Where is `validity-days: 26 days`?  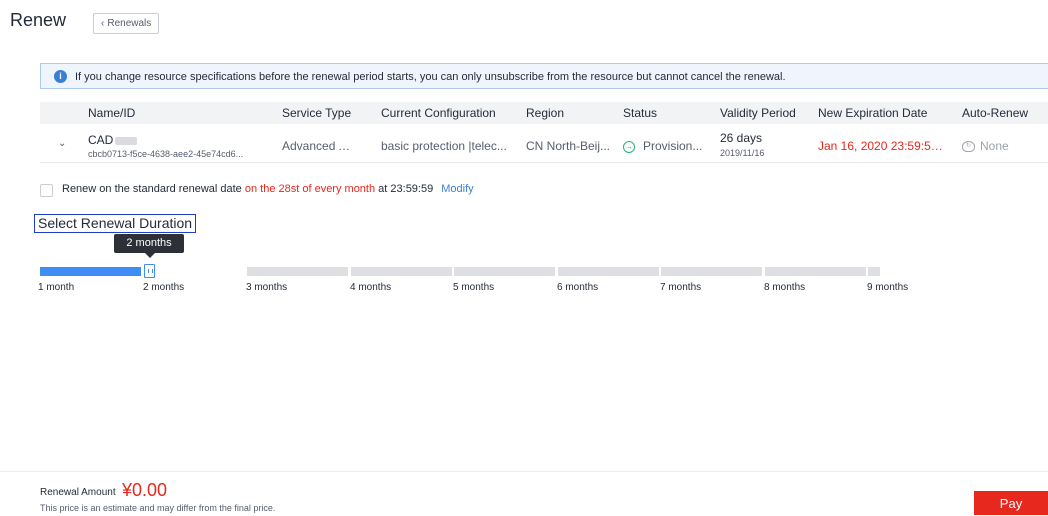
validity-days: 26 days is located at coordinates (741, 138).